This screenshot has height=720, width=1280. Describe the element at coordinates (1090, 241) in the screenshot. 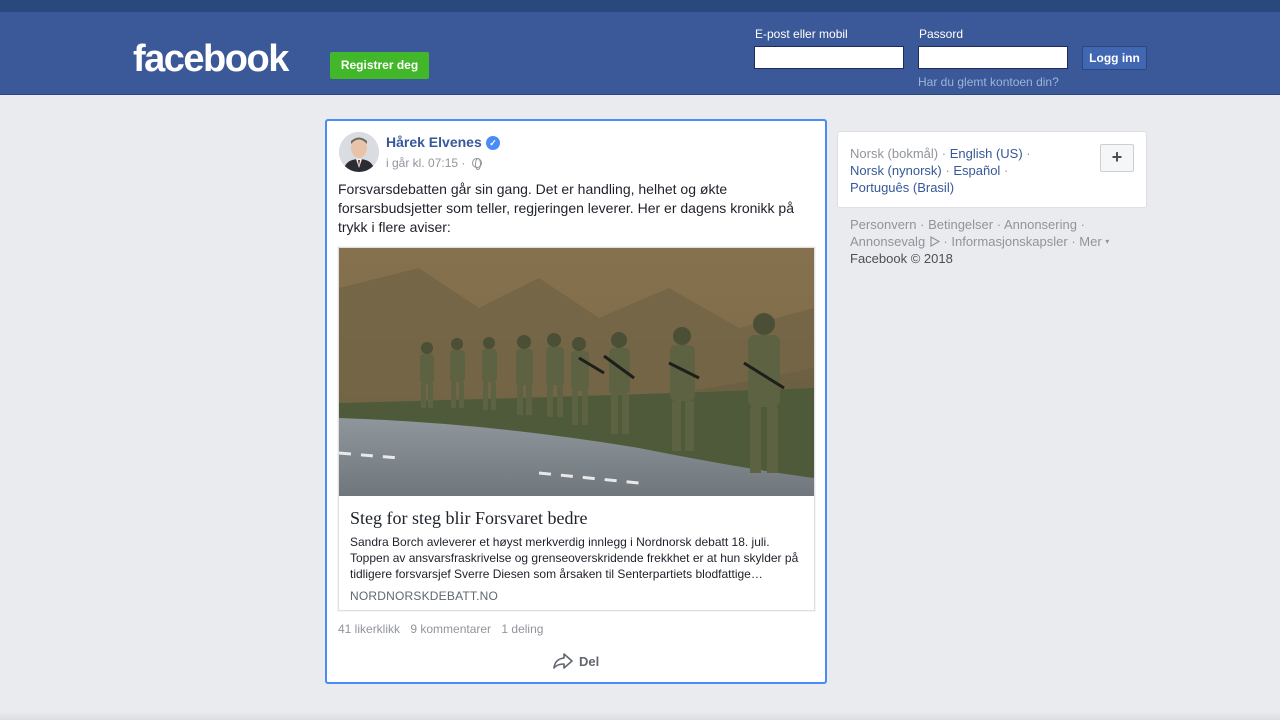

I see `footer-more: Mer` at that location.